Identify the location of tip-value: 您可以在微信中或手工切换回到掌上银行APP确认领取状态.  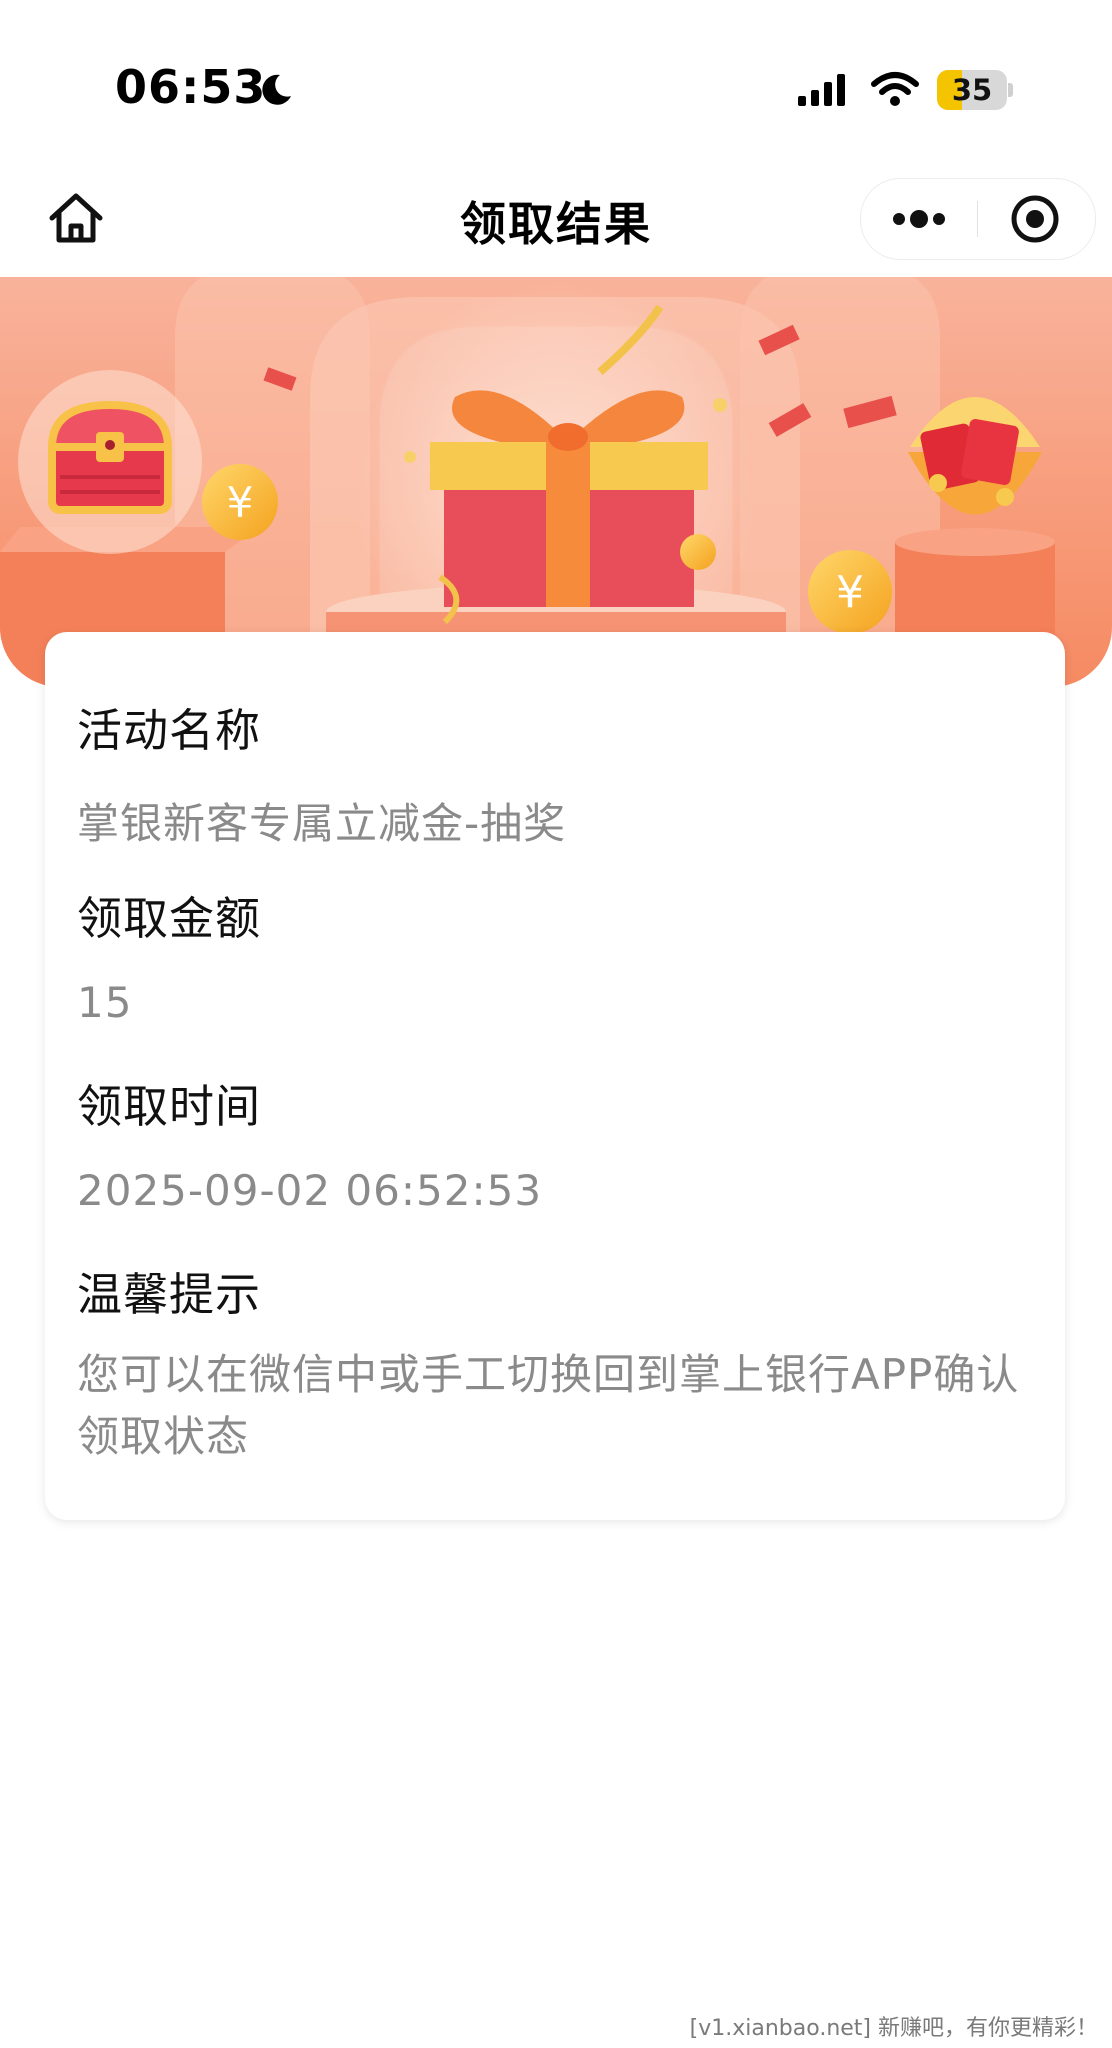
(548, 1405).